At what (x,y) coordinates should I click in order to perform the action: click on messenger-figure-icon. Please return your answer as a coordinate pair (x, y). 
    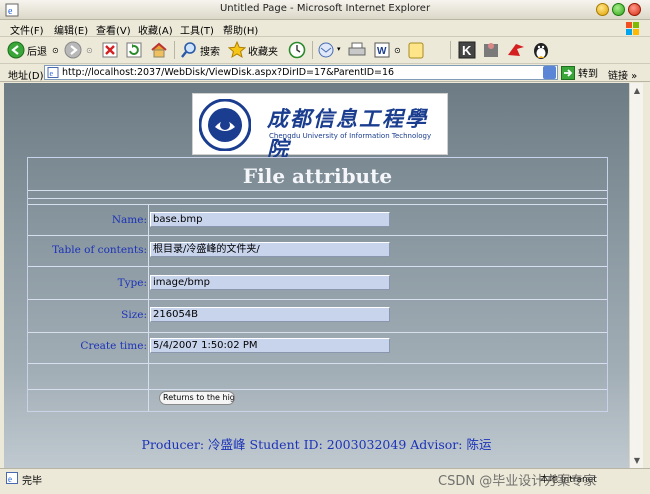
    Looking at the image, I should click on (491, 50).